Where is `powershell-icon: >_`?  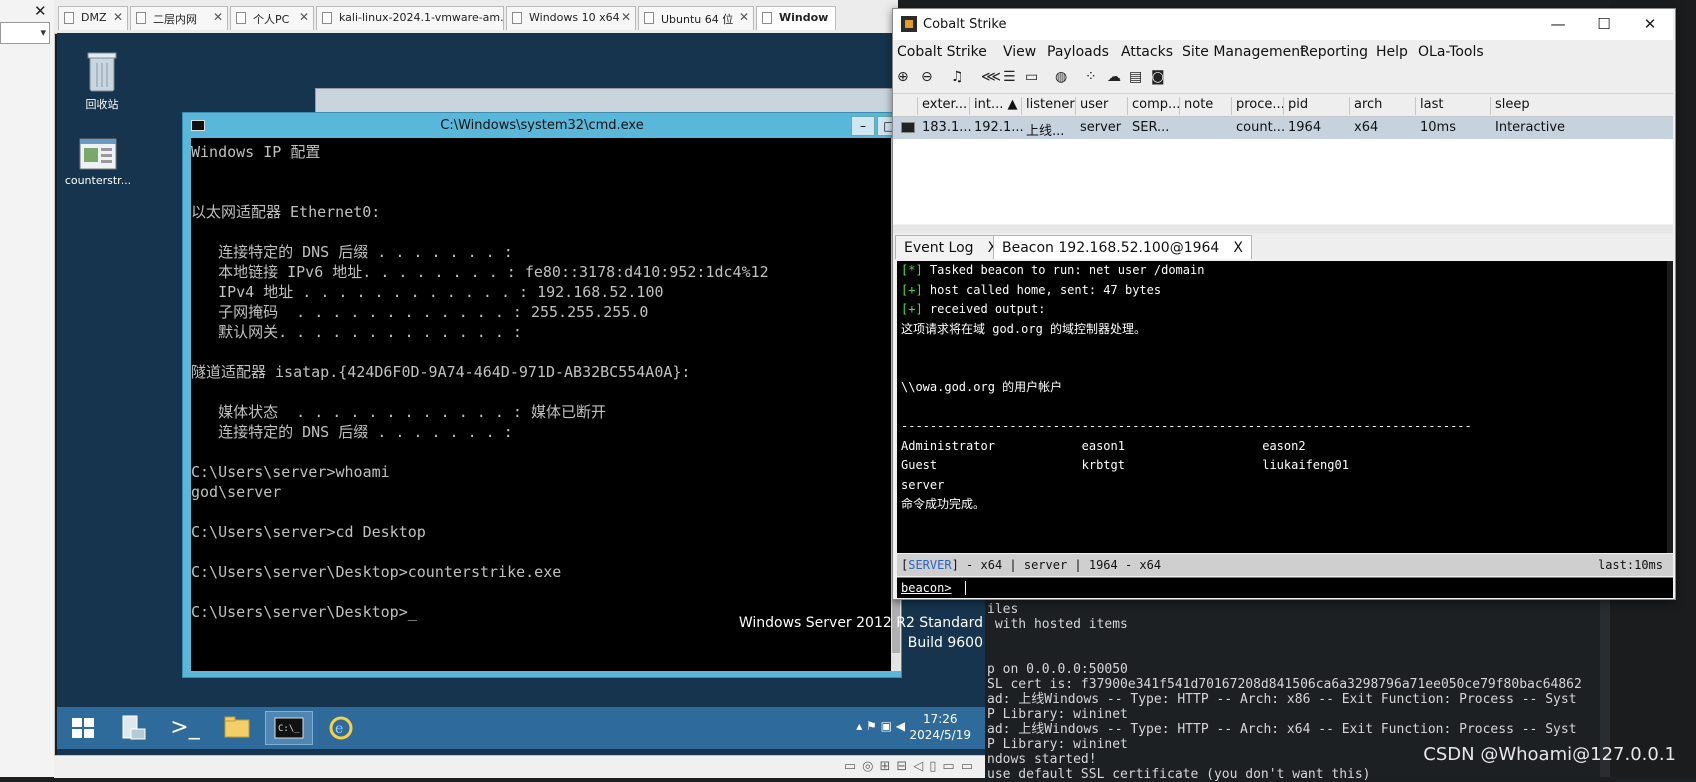
powershell-icon: >_ is located at coordinates (185, 727).